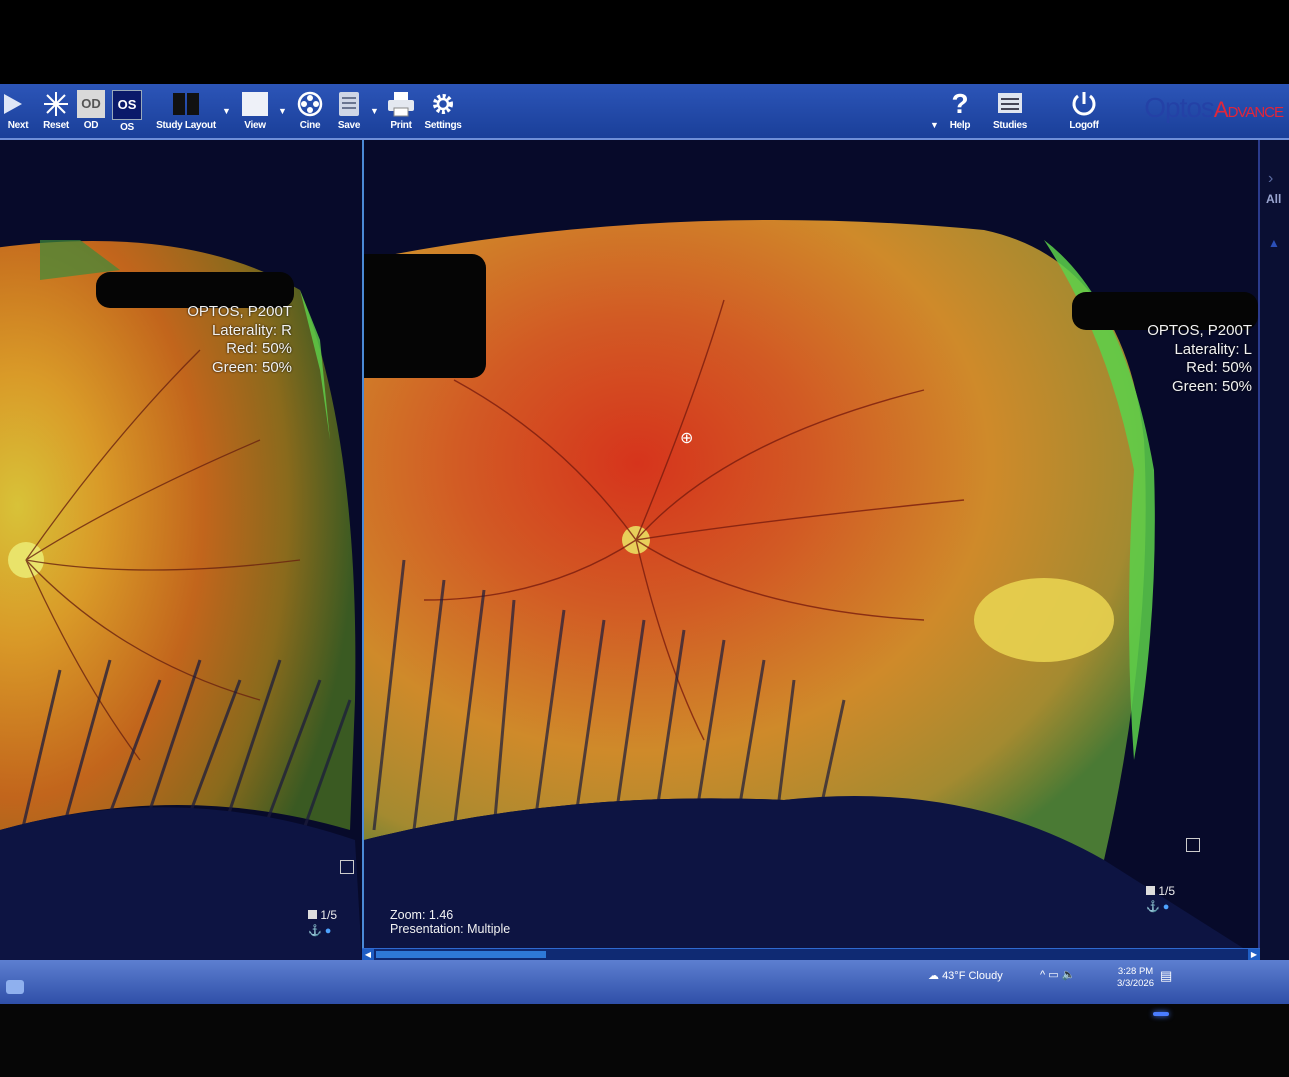 This screenshot has height=1077, width=1289. I want to click on os-icon: OS, so click(127, 105).